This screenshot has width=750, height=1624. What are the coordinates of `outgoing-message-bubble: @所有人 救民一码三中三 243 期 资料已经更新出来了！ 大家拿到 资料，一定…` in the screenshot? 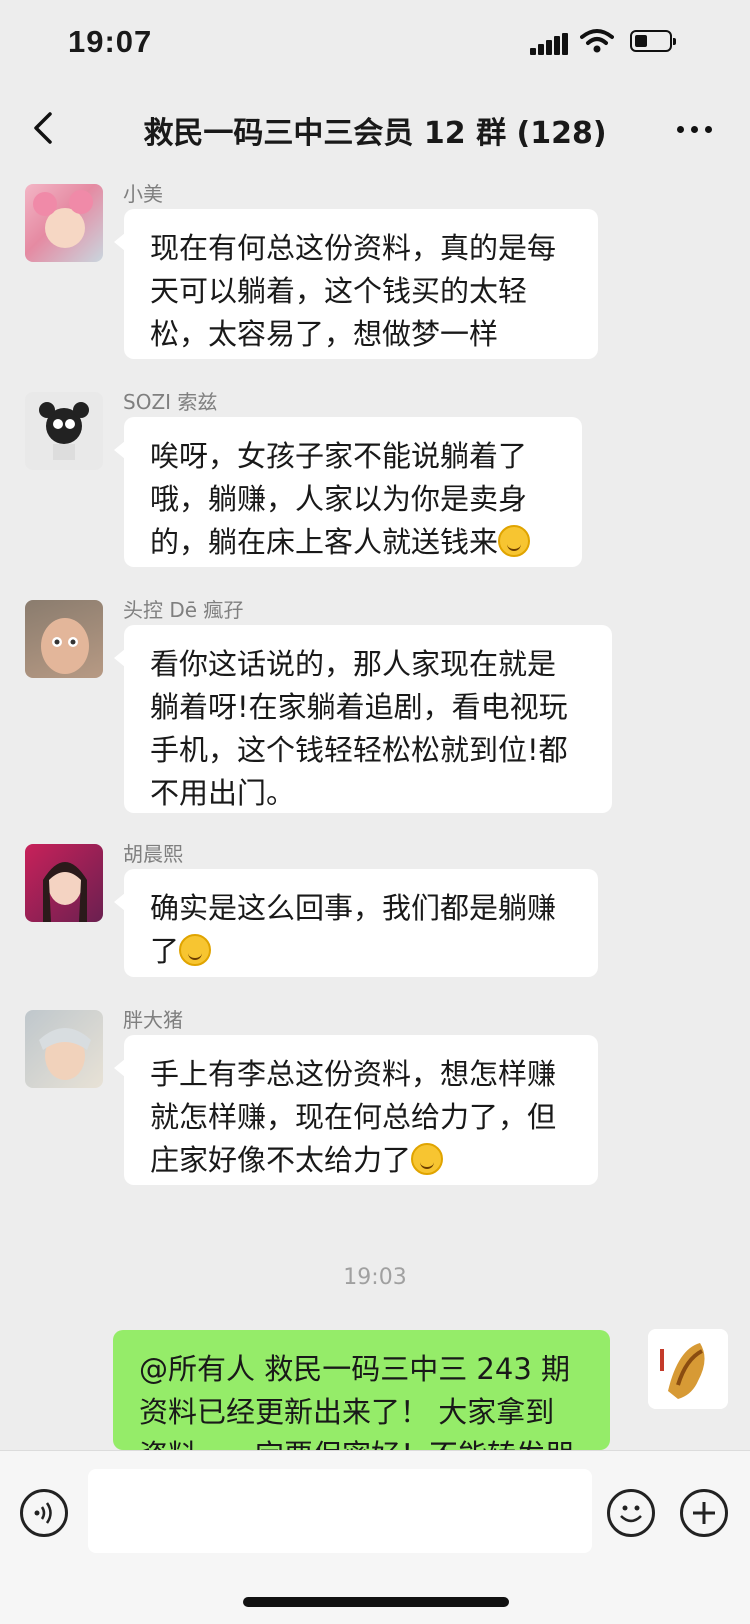 It's located at (361, 1390).